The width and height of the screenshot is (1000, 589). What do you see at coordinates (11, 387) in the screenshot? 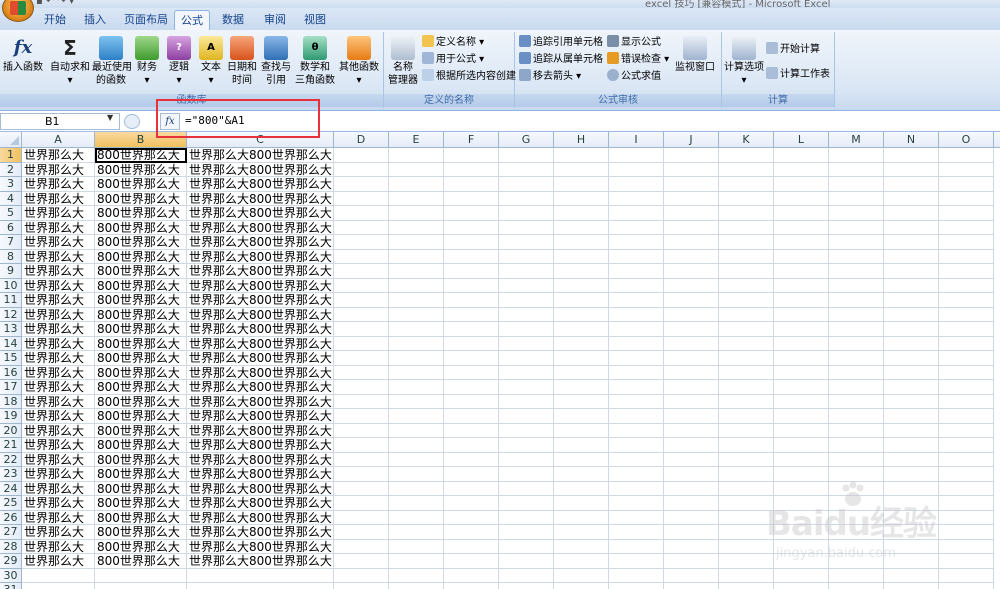
I see `row-header: 17` at bounding box center [11, 387].